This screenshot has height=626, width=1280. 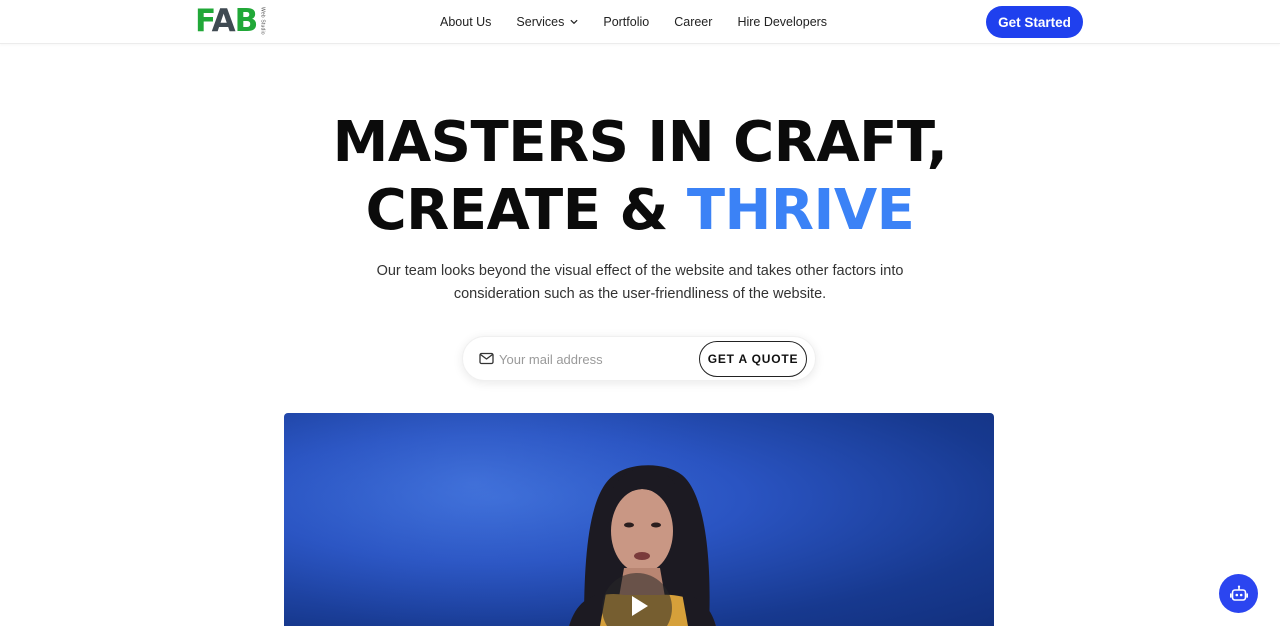 I want to click on quote-form: GET A QUOTE, so click(x=639, y=358).